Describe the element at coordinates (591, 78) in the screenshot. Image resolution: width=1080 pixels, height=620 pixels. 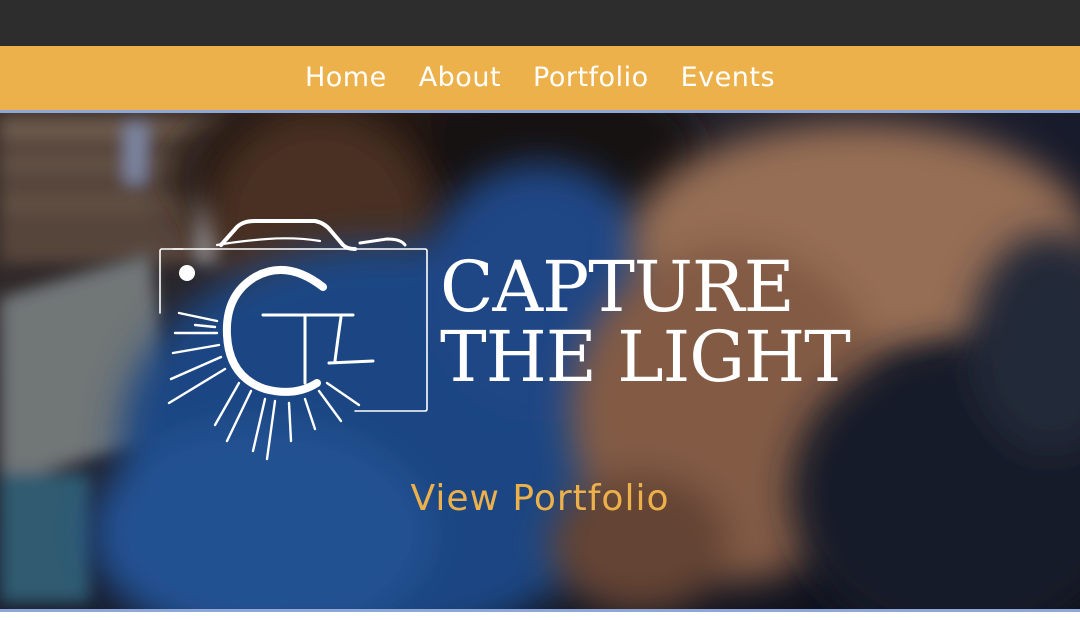
I see `nav-item-portfolio: Portfolio` at that location.